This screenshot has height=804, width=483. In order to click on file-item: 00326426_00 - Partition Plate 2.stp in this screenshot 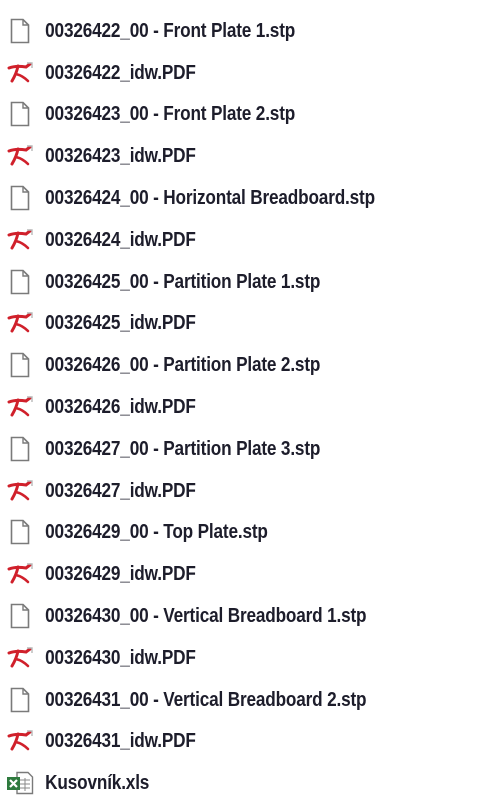, I will do `click(241, 365)`.